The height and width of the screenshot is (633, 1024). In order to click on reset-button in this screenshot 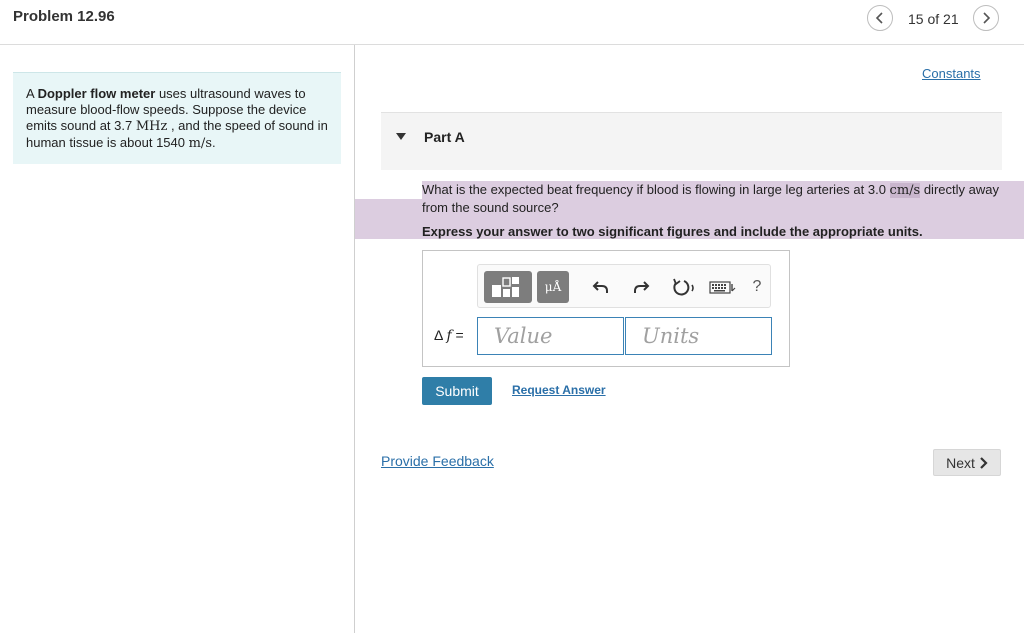, I will do `click(683, 287)`.